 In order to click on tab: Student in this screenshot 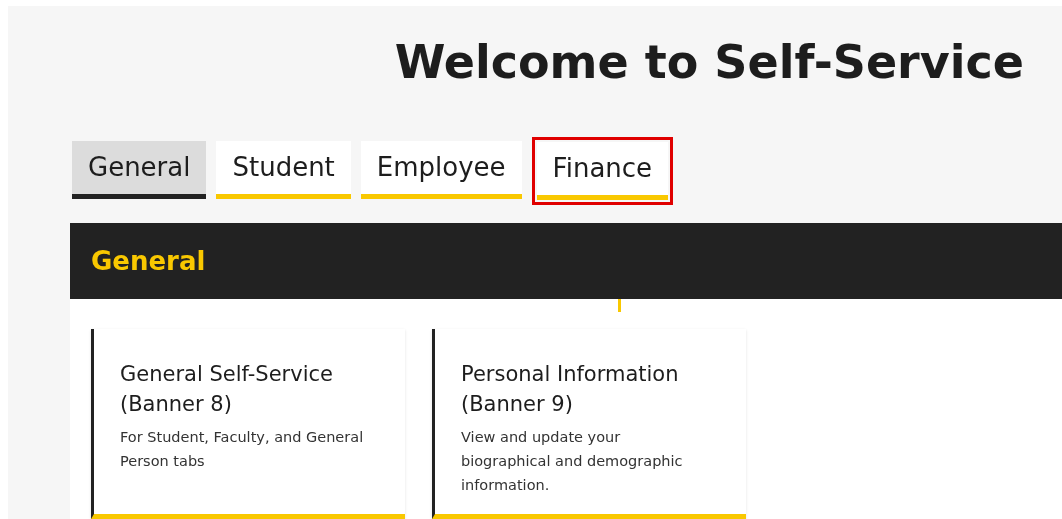, I will do `click(283, 170)`.